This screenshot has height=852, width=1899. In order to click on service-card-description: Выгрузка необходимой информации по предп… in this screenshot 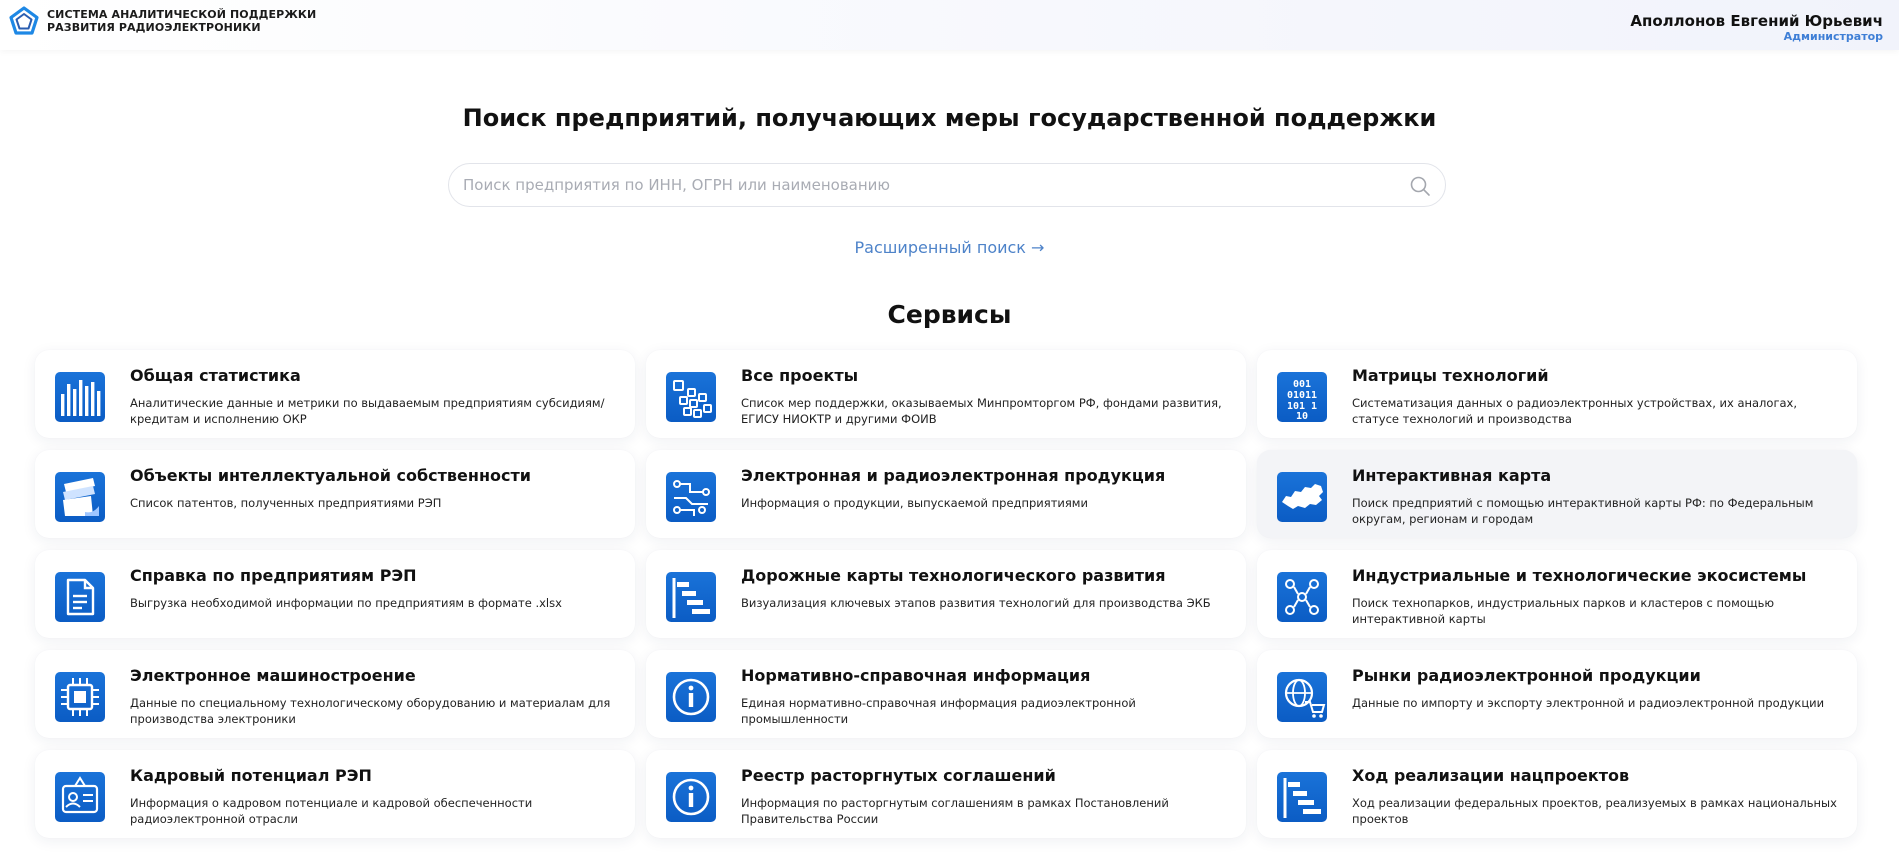, I will do `click(346, 603)`.